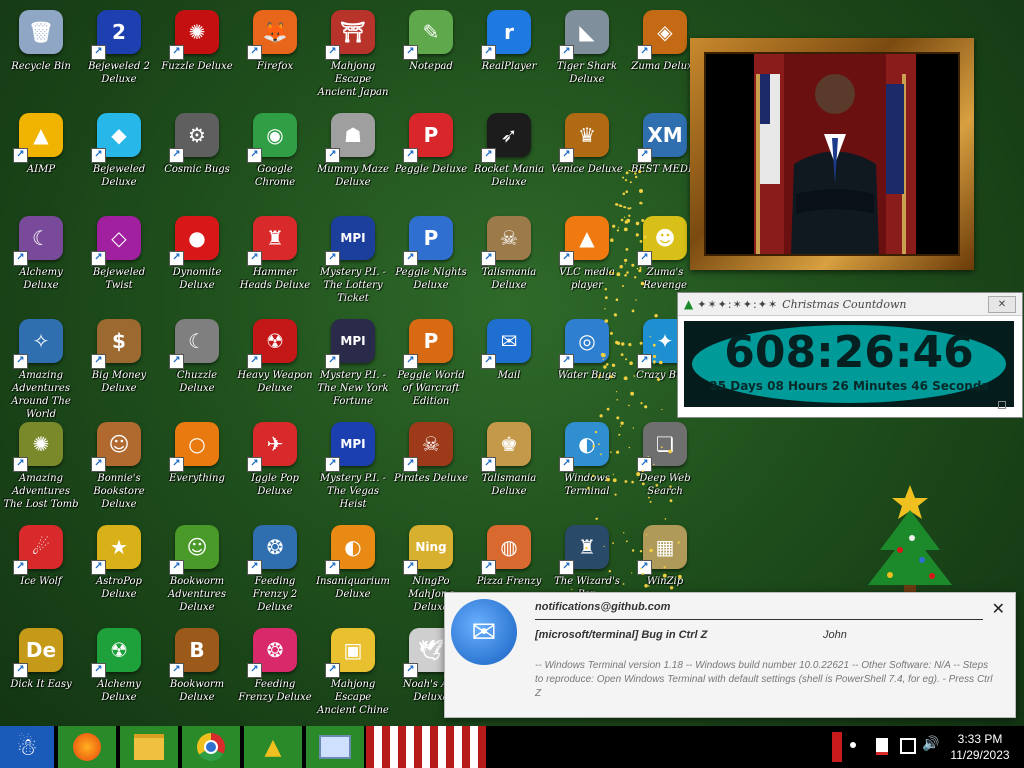 The image size is (1024, 768). Describe the element at coordinates (275, 157) in the screenshot. I see `desktop-icon: ◉ ↗ Google Chrome` at that location.